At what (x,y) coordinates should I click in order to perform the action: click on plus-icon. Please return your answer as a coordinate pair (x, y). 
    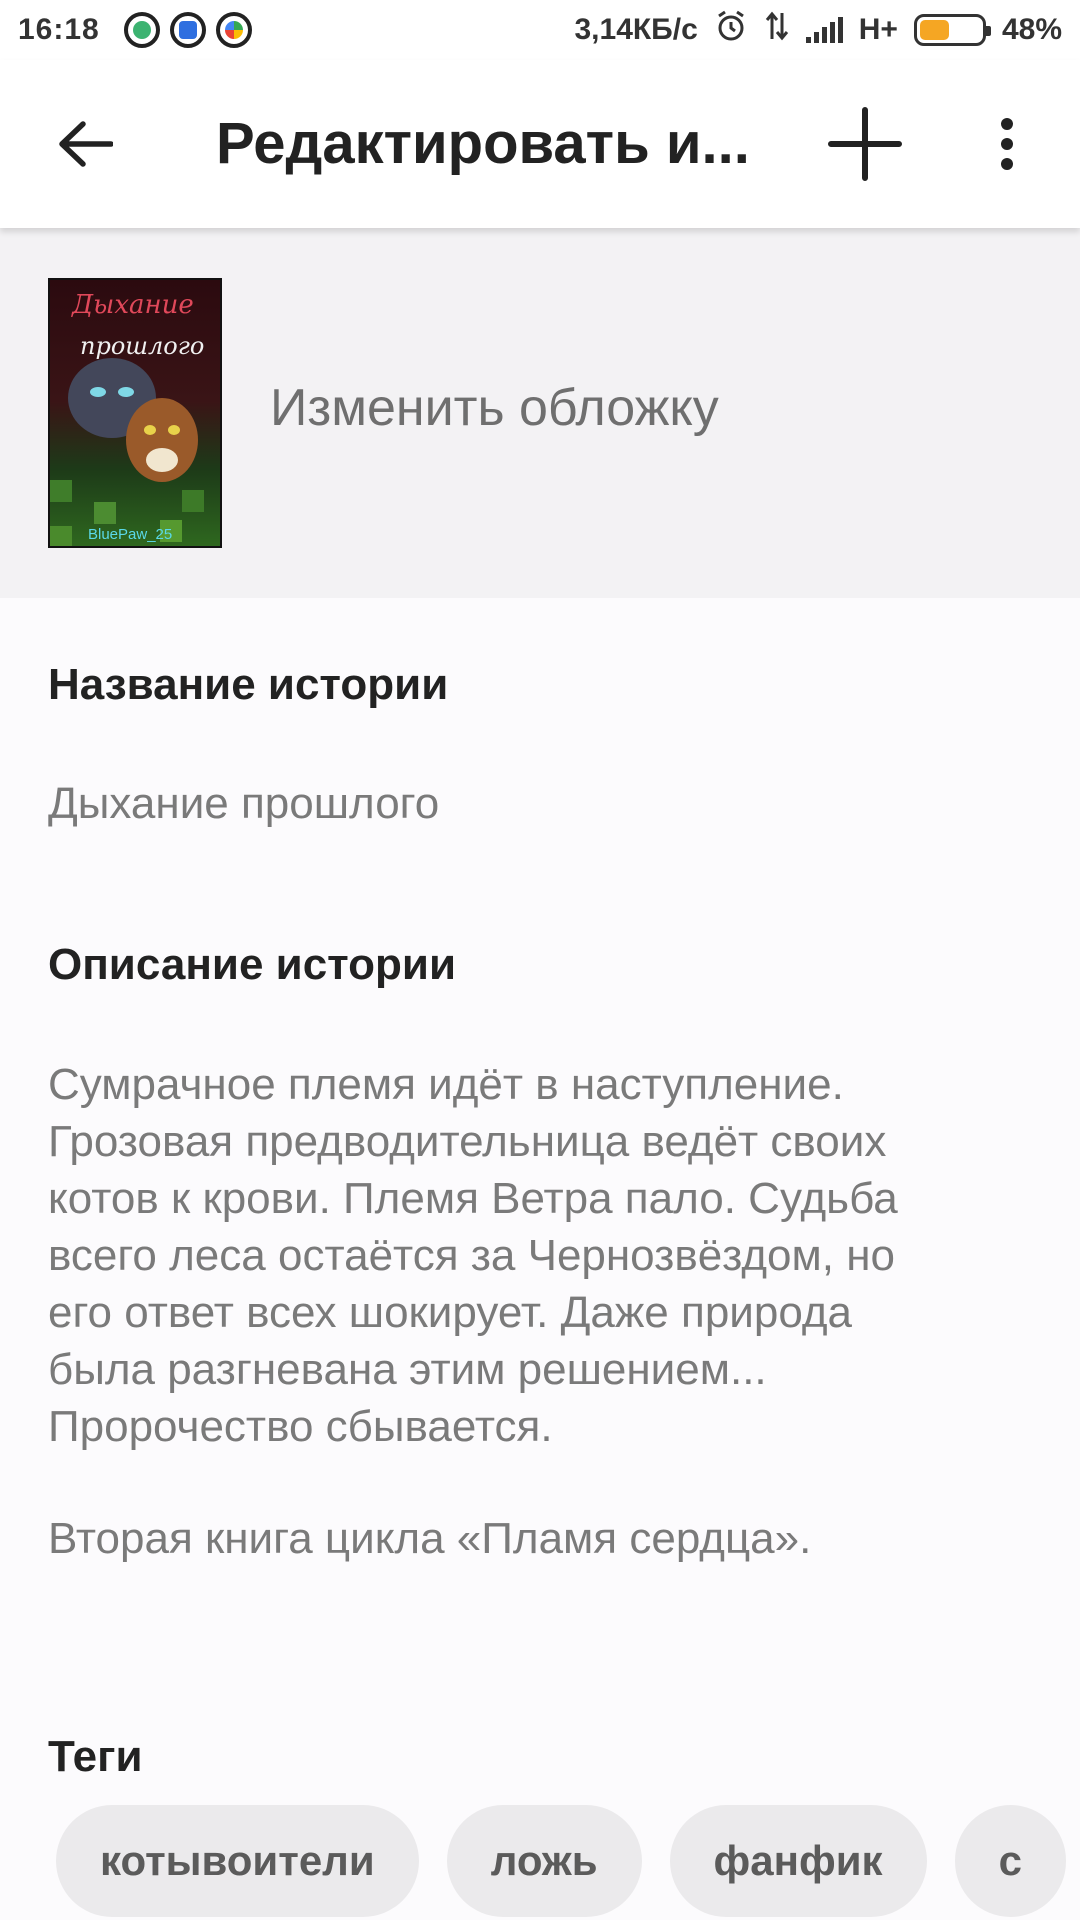
    Looking at the image, I should click on (865, 144).